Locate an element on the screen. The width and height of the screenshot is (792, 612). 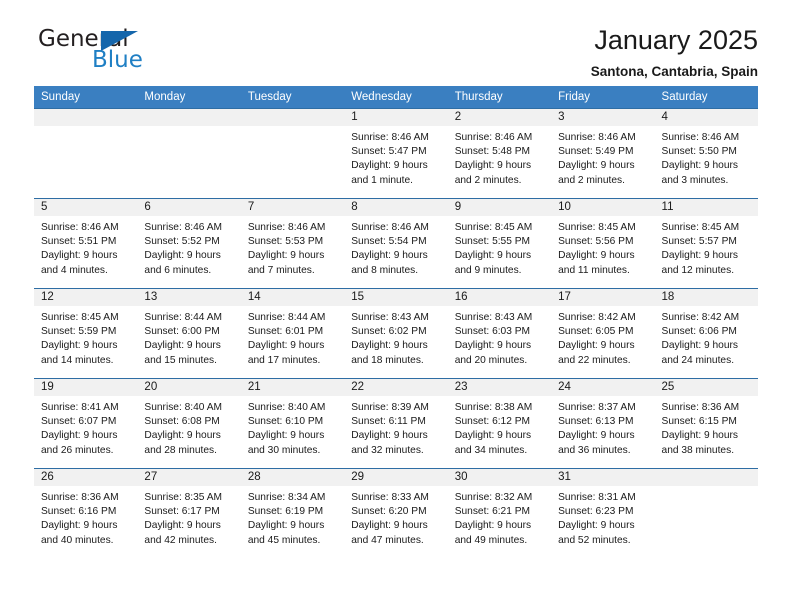
day-number: 12 is located at coordinates (86, 297).